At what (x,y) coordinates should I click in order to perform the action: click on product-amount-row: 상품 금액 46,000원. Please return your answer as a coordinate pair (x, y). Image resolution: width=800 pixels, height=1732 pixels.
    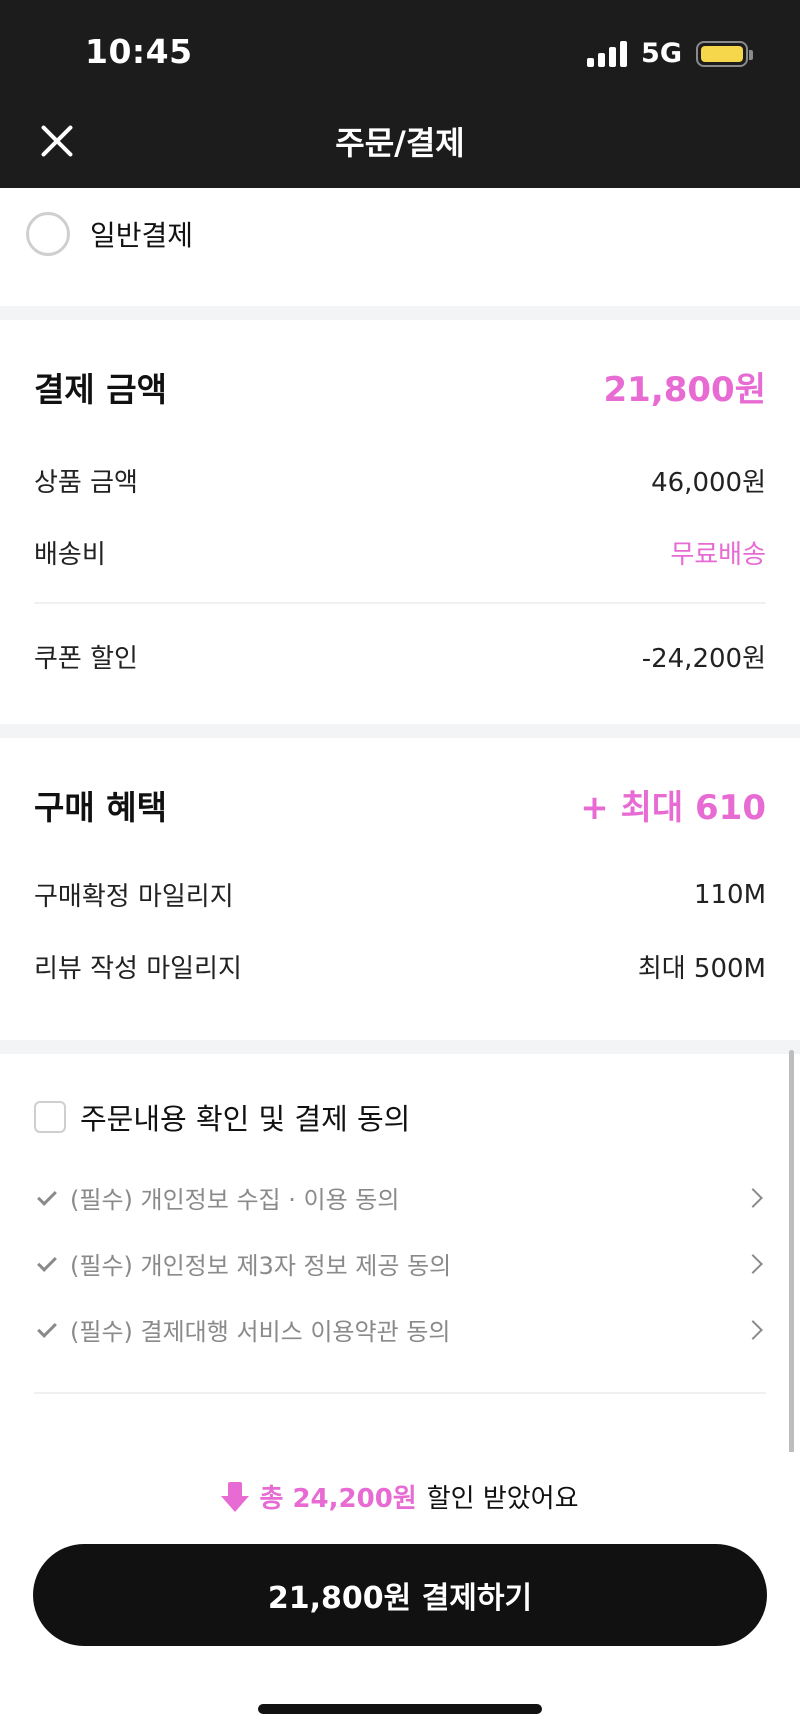
    Looking at the image, I should click on (400, 480).